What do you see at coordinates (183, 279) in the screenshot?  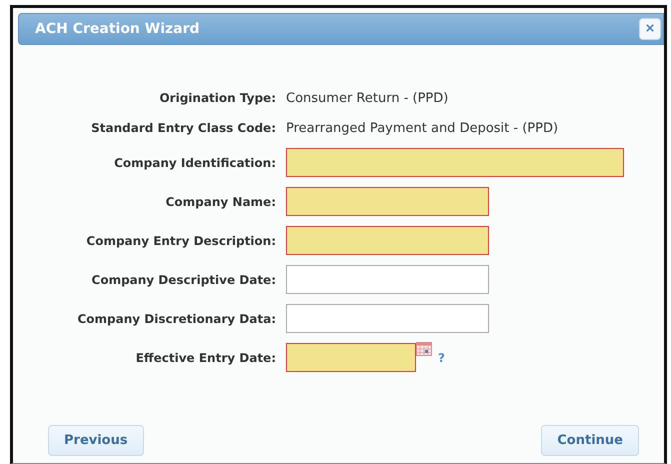 I see `field-label: Company Descriptive Date:` at bounding box center [183, 279].